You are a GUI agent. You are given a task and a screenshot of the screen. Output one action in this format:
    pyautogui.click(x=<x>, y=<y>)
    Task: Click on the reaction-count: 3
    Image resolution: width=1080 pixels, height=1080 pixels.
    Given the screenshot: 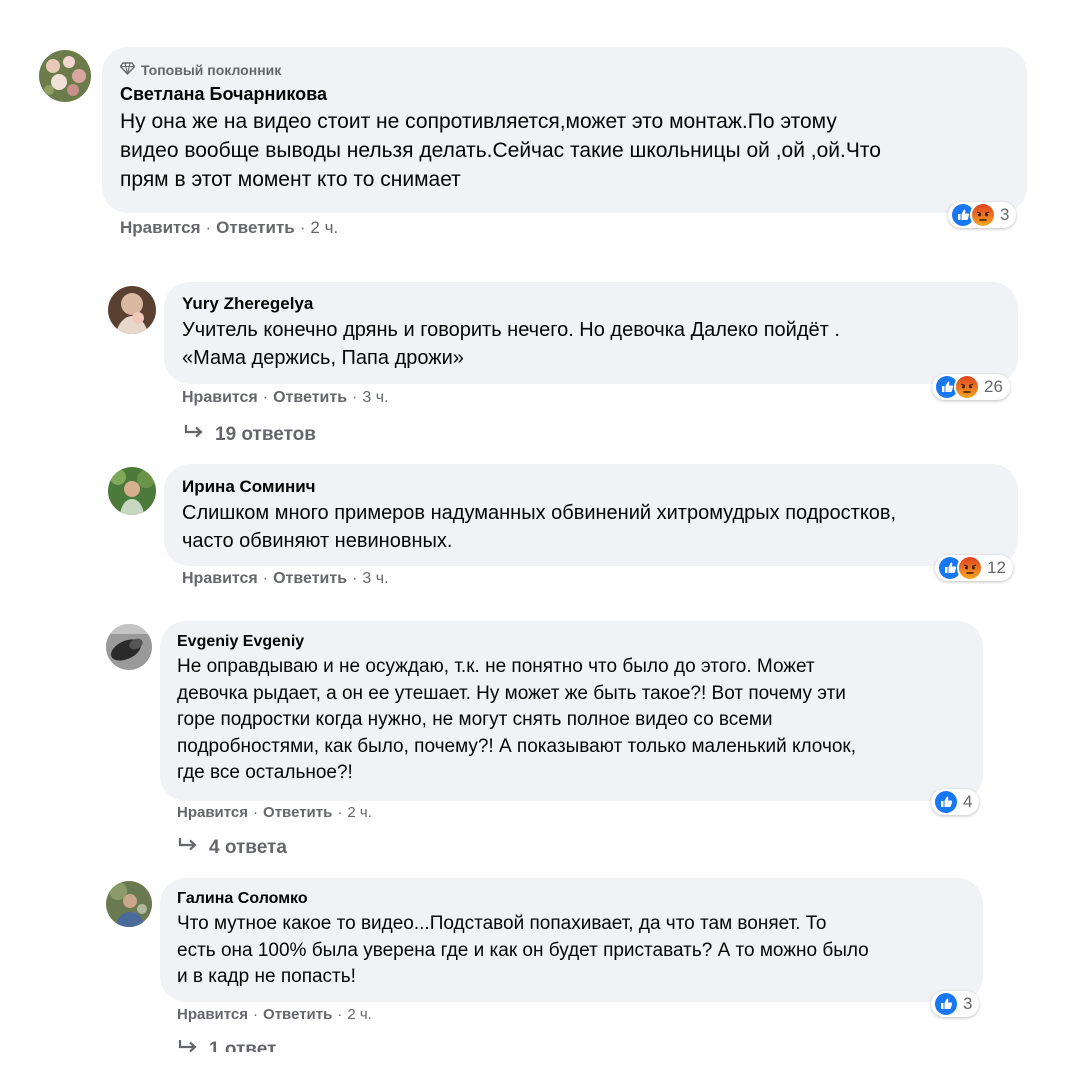 What is the action you would take?
    pyautogui.click(x=968, y=1003)
    